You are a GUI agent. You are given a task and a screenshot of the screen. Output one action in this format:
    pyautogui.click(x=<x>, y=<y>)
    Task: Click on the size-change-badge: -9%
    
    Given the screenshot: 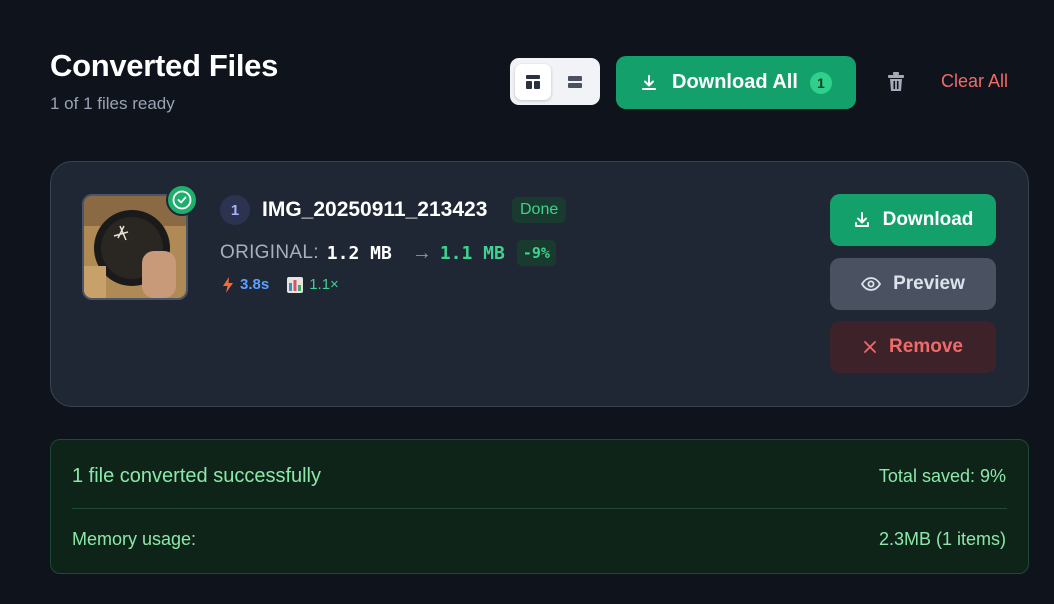 What is the action you would take?
    pyautogui.click(x=536, y=253)
    